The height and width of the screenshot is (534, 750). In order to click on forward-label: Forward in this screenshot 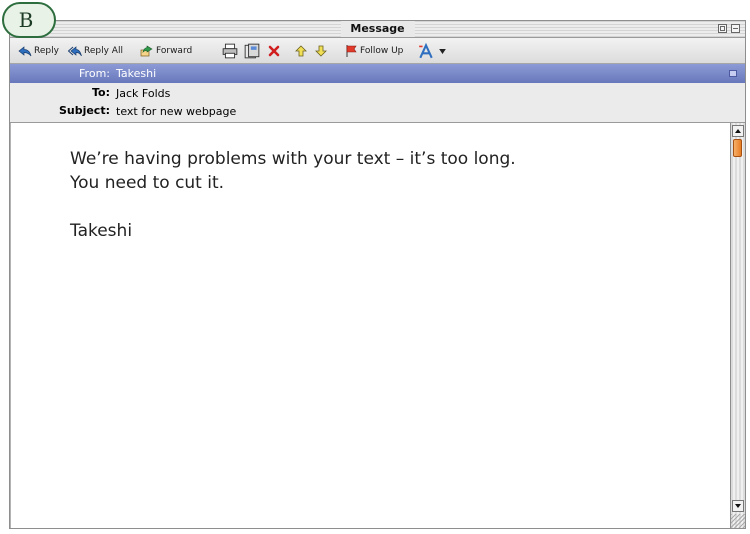, I will do `click(174, 51)`.